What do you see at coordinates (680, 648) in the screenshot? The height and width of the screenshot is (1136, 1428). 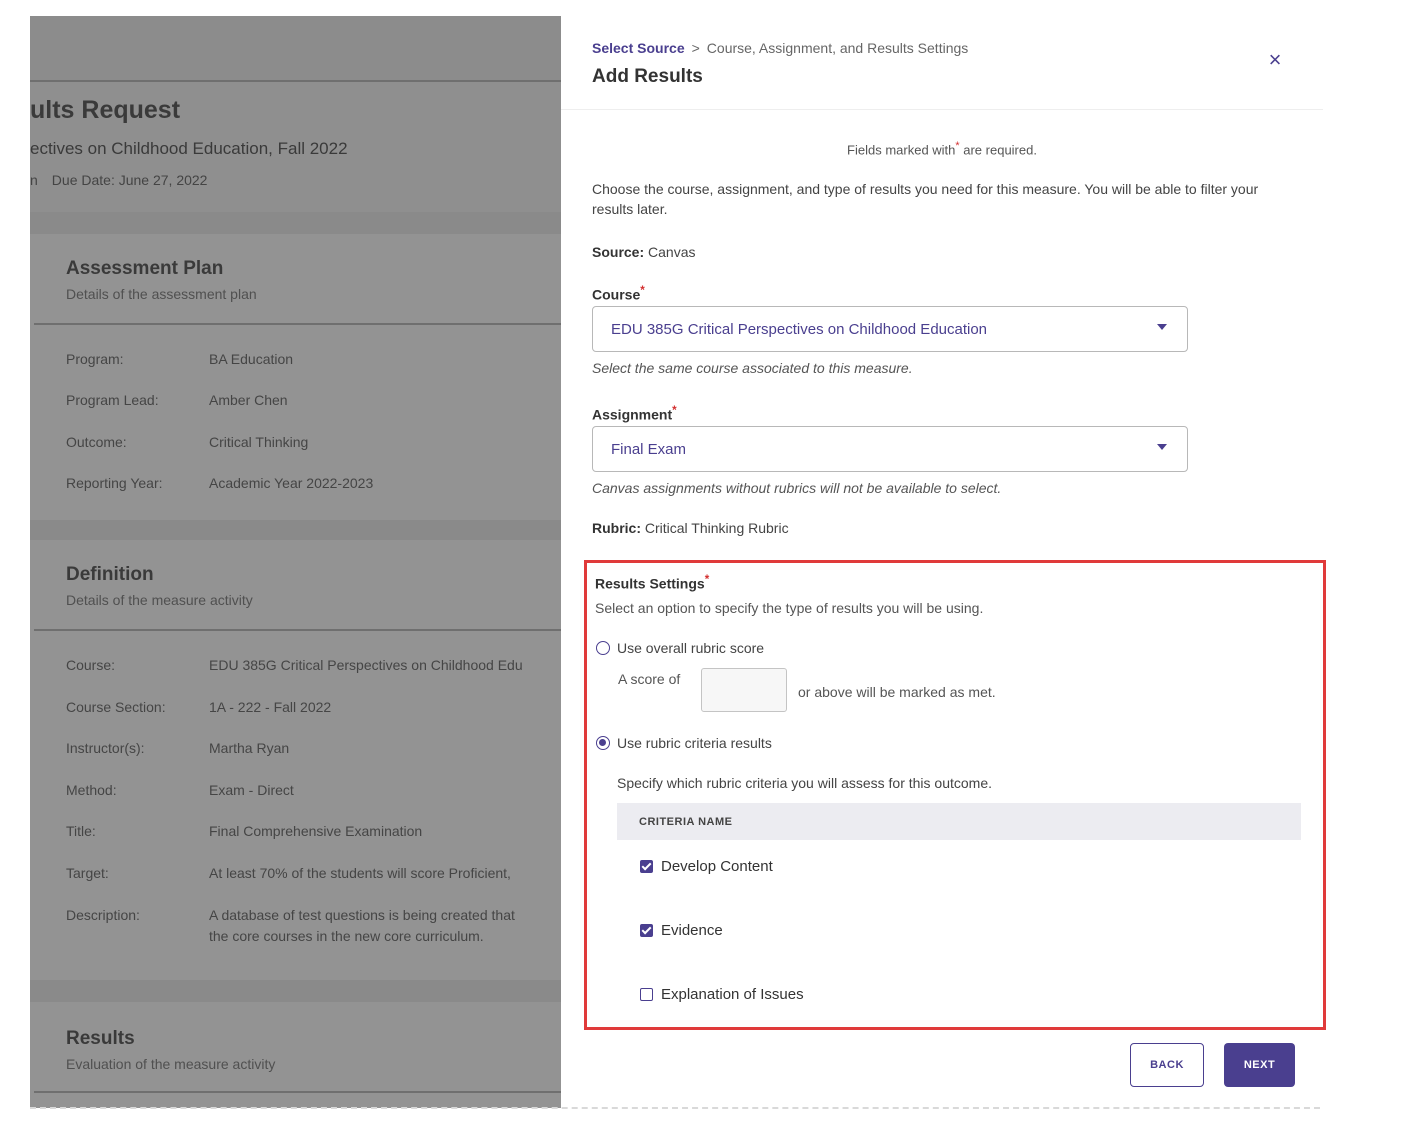 I see `radio-overall-rubric-score: Use overall rubric score` at bounding box center [680, 648].